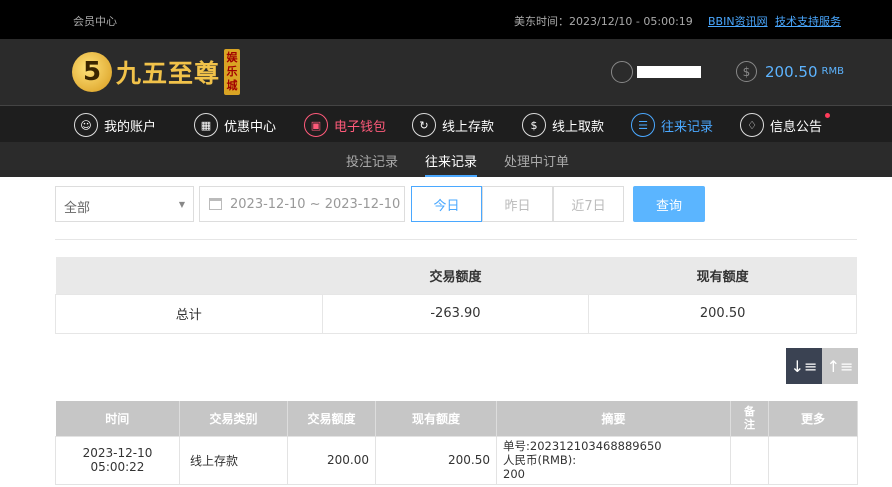 This screenshot has width=892, height=487. I want to click on nav-e-wallet: ▣ 电子钱包, so click(345, 125).